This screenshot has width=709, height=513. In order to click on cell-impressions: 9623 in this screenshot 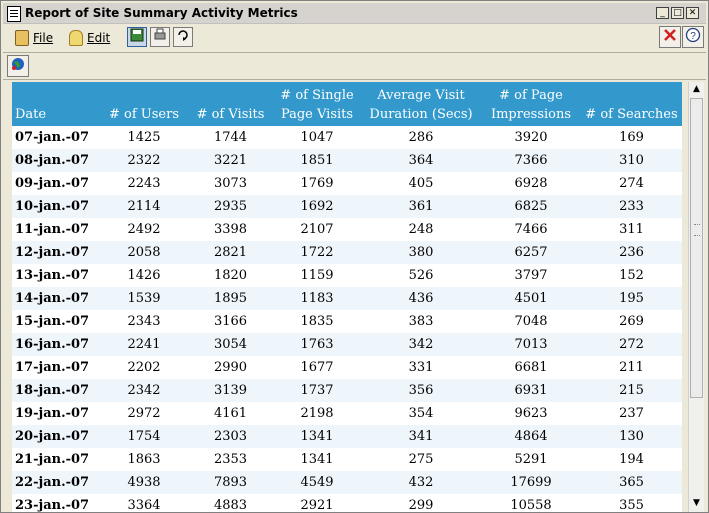, I will do `click(531, 413)`.